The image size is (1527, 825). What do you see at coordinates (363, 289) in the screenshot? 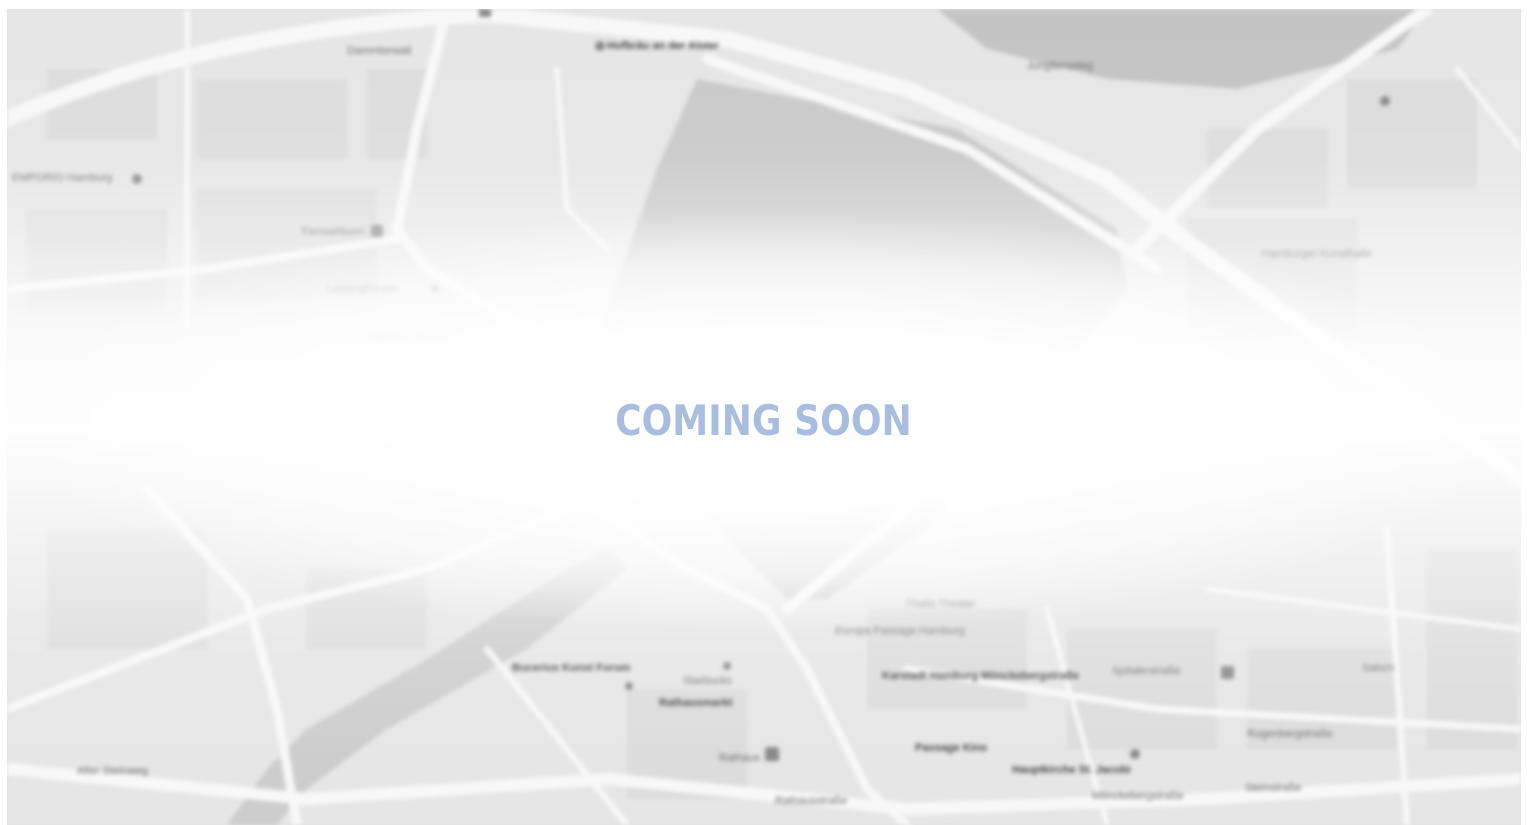
I see `map-label: Lessingtheater` at bounding box center [363, 289].